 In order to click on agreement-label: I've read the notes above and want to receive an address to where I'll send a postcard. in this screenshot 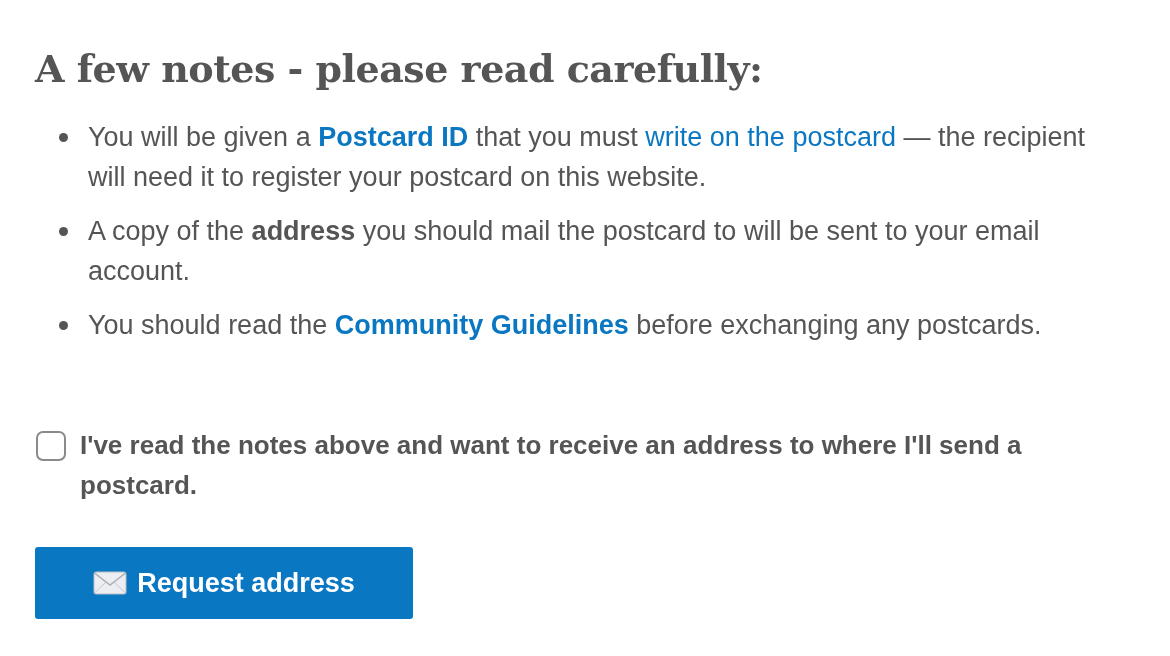, I will do `click(551, 465)`.